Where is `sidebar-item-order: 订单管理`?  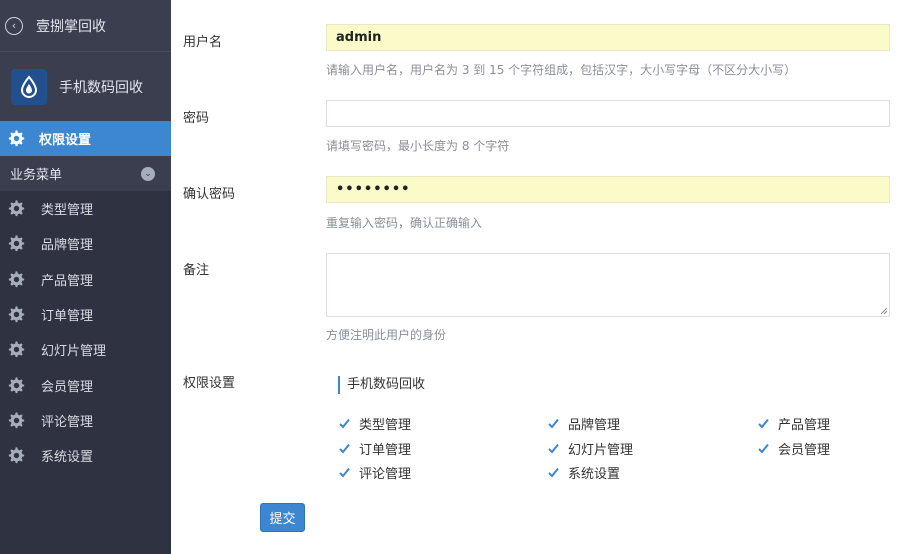 sidebar-item-order: 订单管理 is located at coordinates (85, 314).